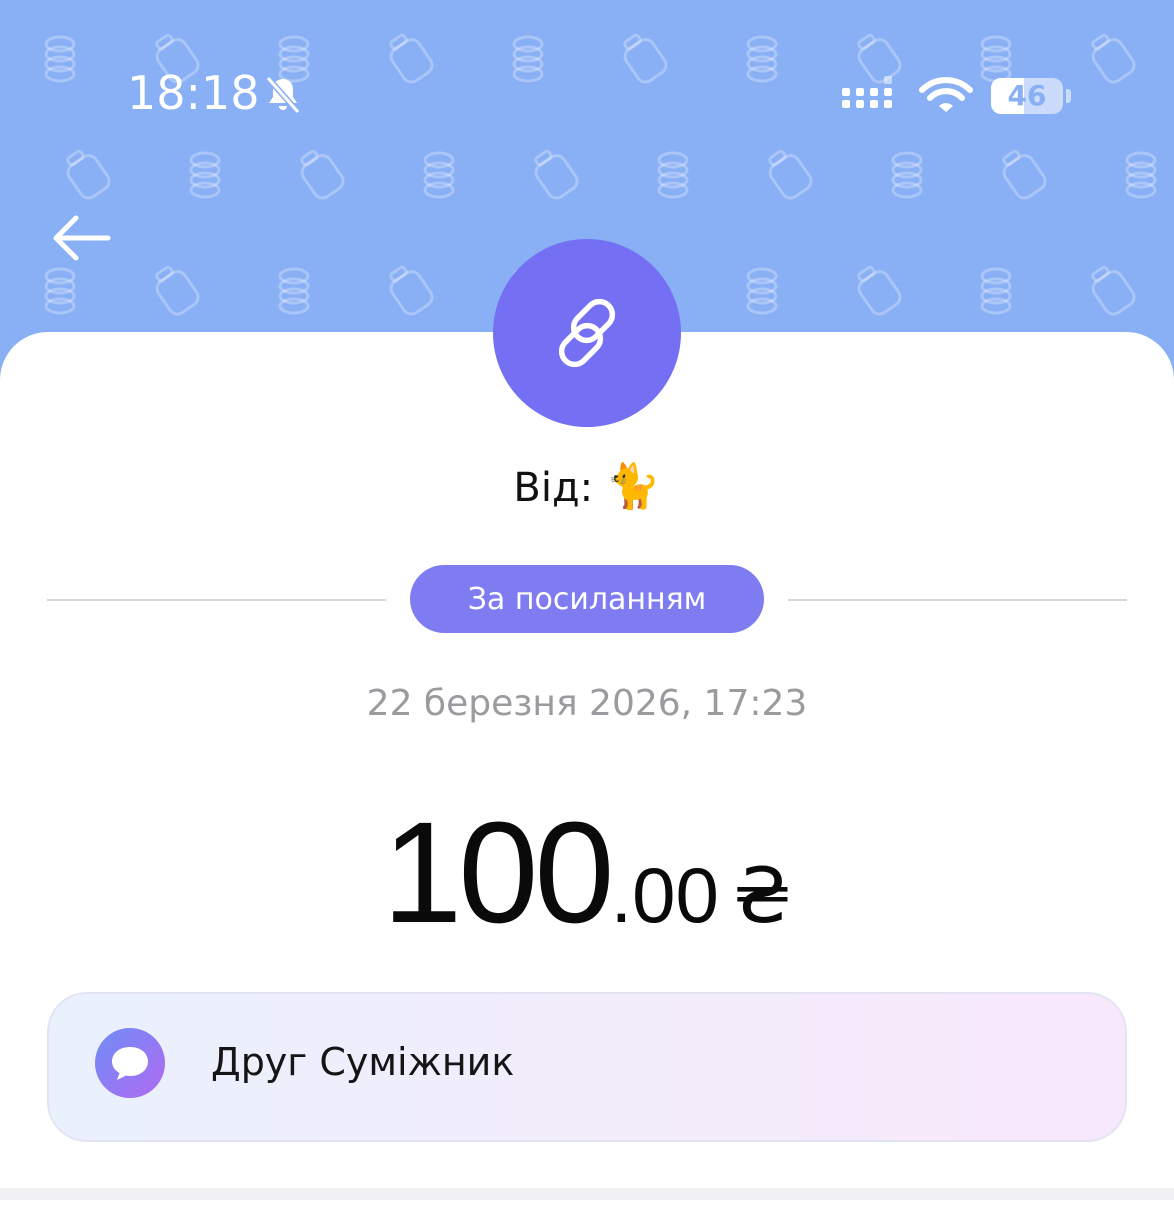  Describe the element at coordinates (363, 1062) in the screenshot. I see `comment-text: Друг Суміжник` at that location.